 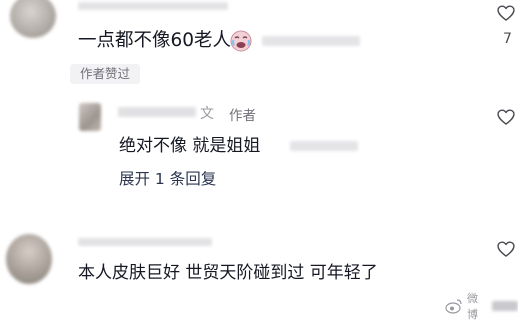 I want to click on reply-username-redacted, so click(x=157, y=112).